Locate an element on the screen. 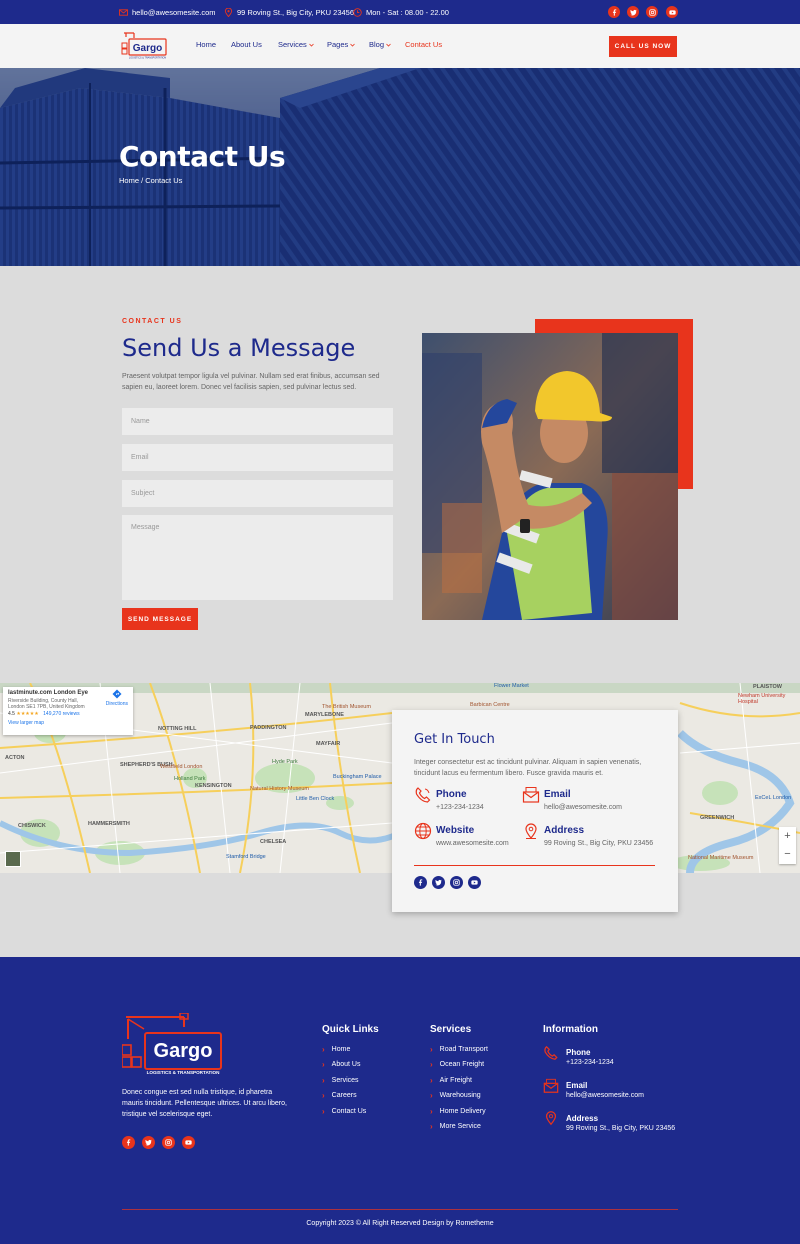 The width and height of the screenshot is (800, 1244). svg-text: Gargo is located at coordinates (147, 48).